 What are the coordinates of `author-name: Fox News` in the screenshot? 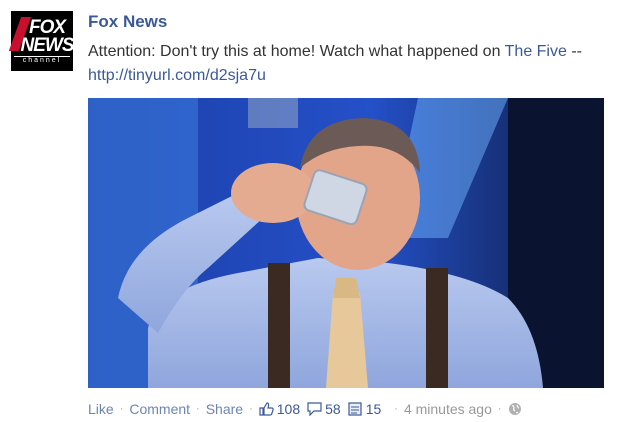 It's located at (127, 22).